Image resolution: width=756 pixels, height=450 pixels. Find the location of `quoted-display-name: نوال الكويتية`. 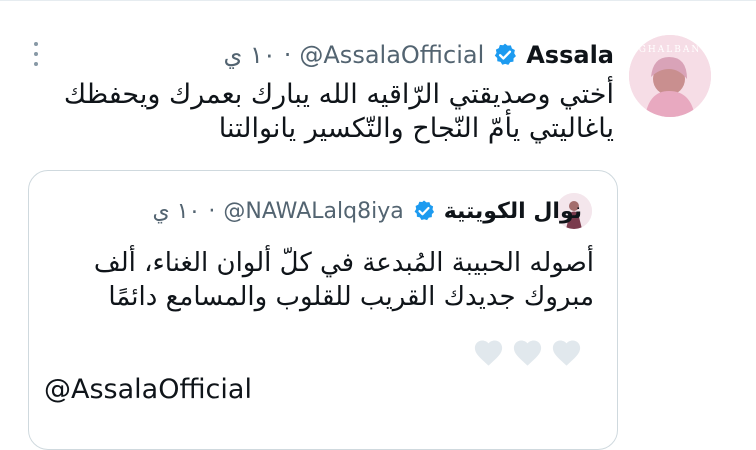

quoted-display-name: نوال الكويتية is located at coordinates (513, 211).